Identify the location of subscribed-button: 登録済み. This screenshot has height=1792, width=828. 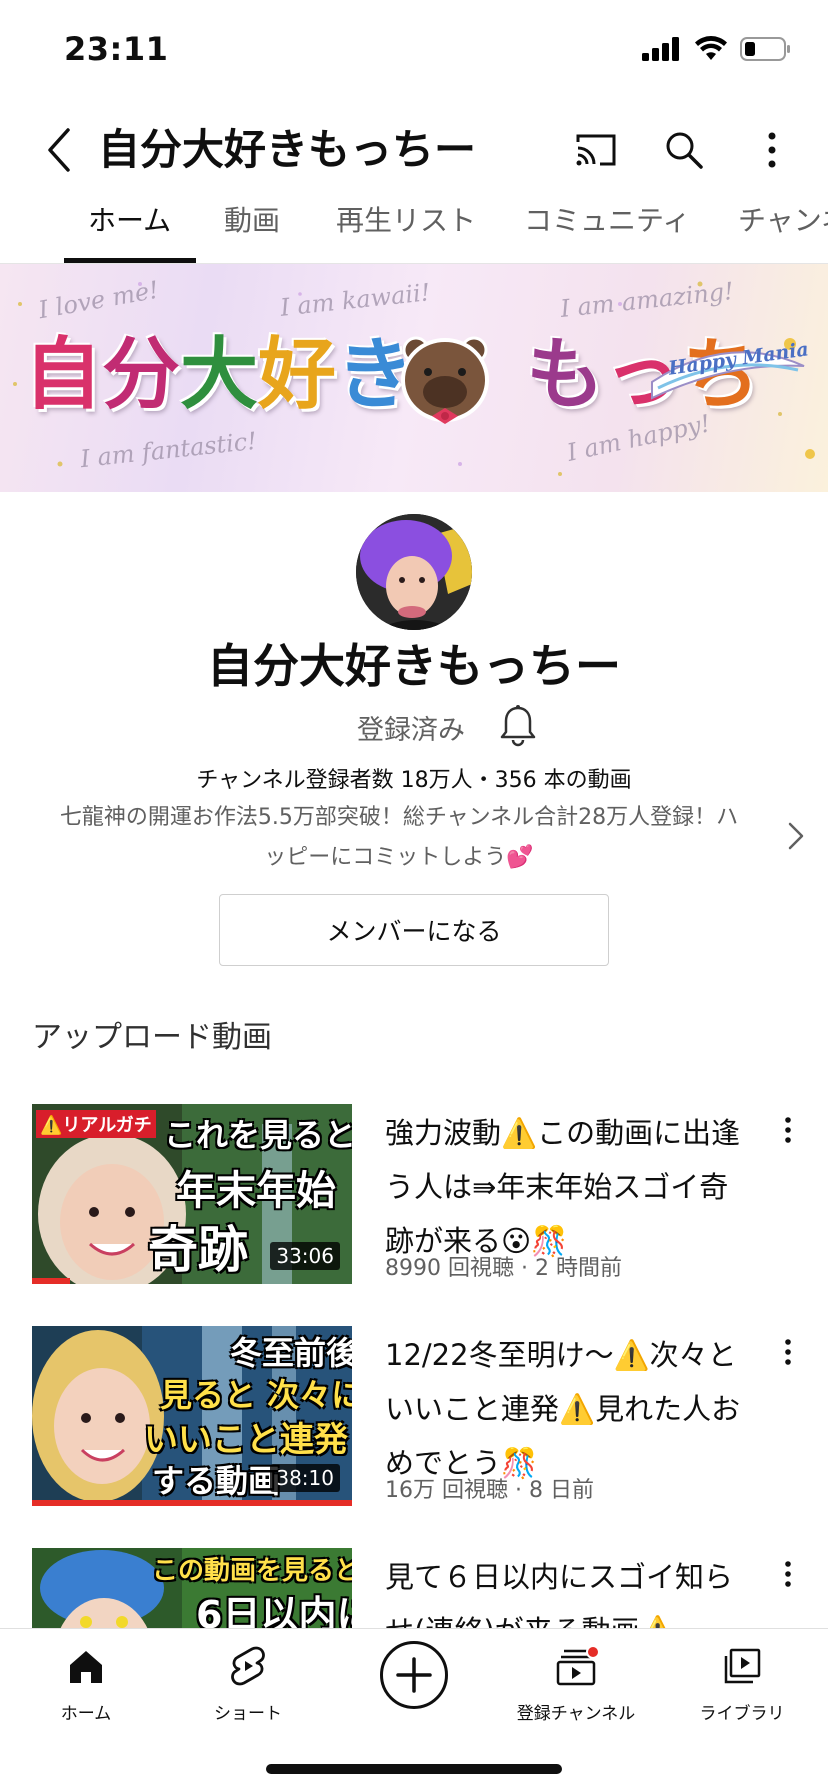
(411, 727).